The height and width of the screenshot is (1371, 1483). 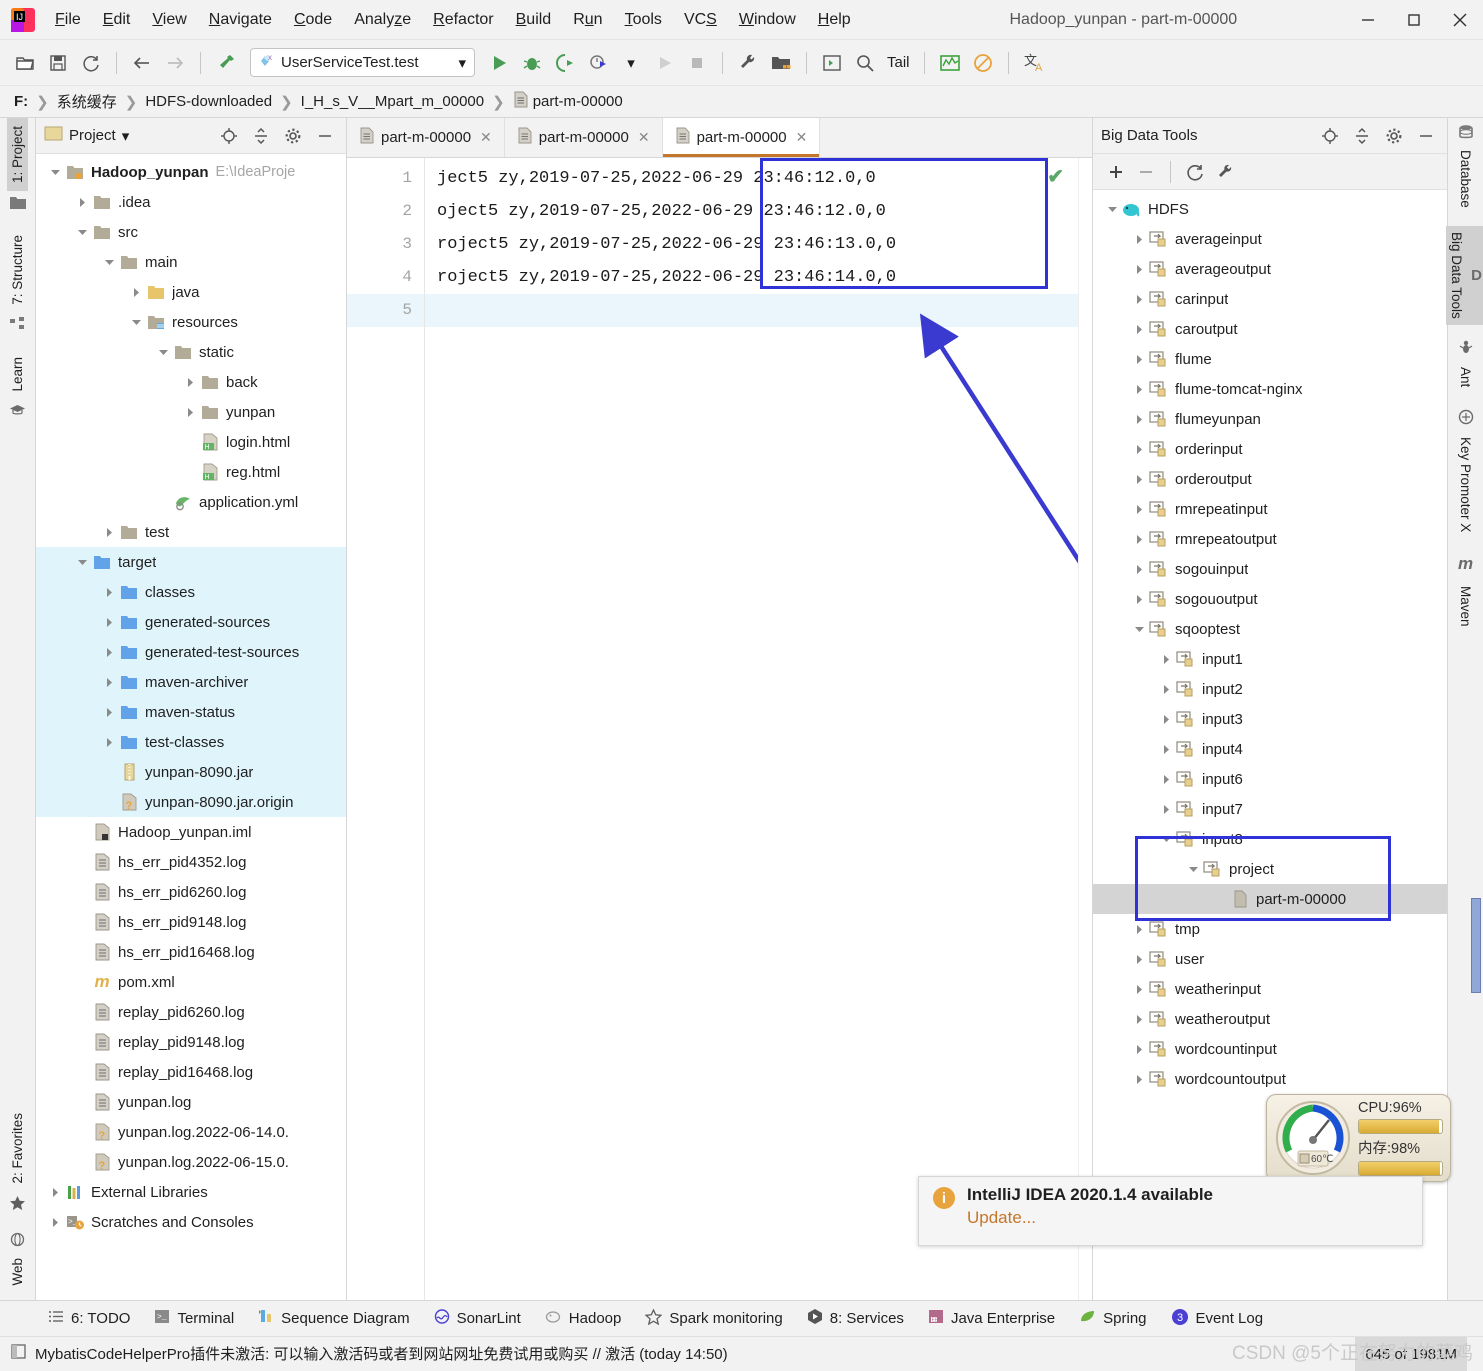 I want to click on minimize-icon, so click(x=325, y=136).